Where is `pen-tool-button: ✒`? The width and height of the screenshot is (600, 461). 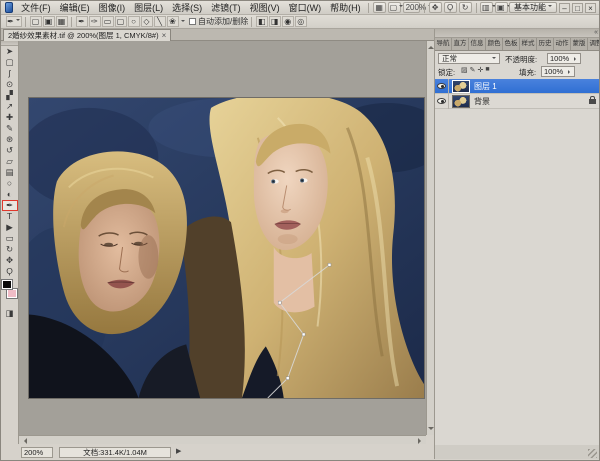
pen-tool-button: ✒ is located at coordinates (81, 21).